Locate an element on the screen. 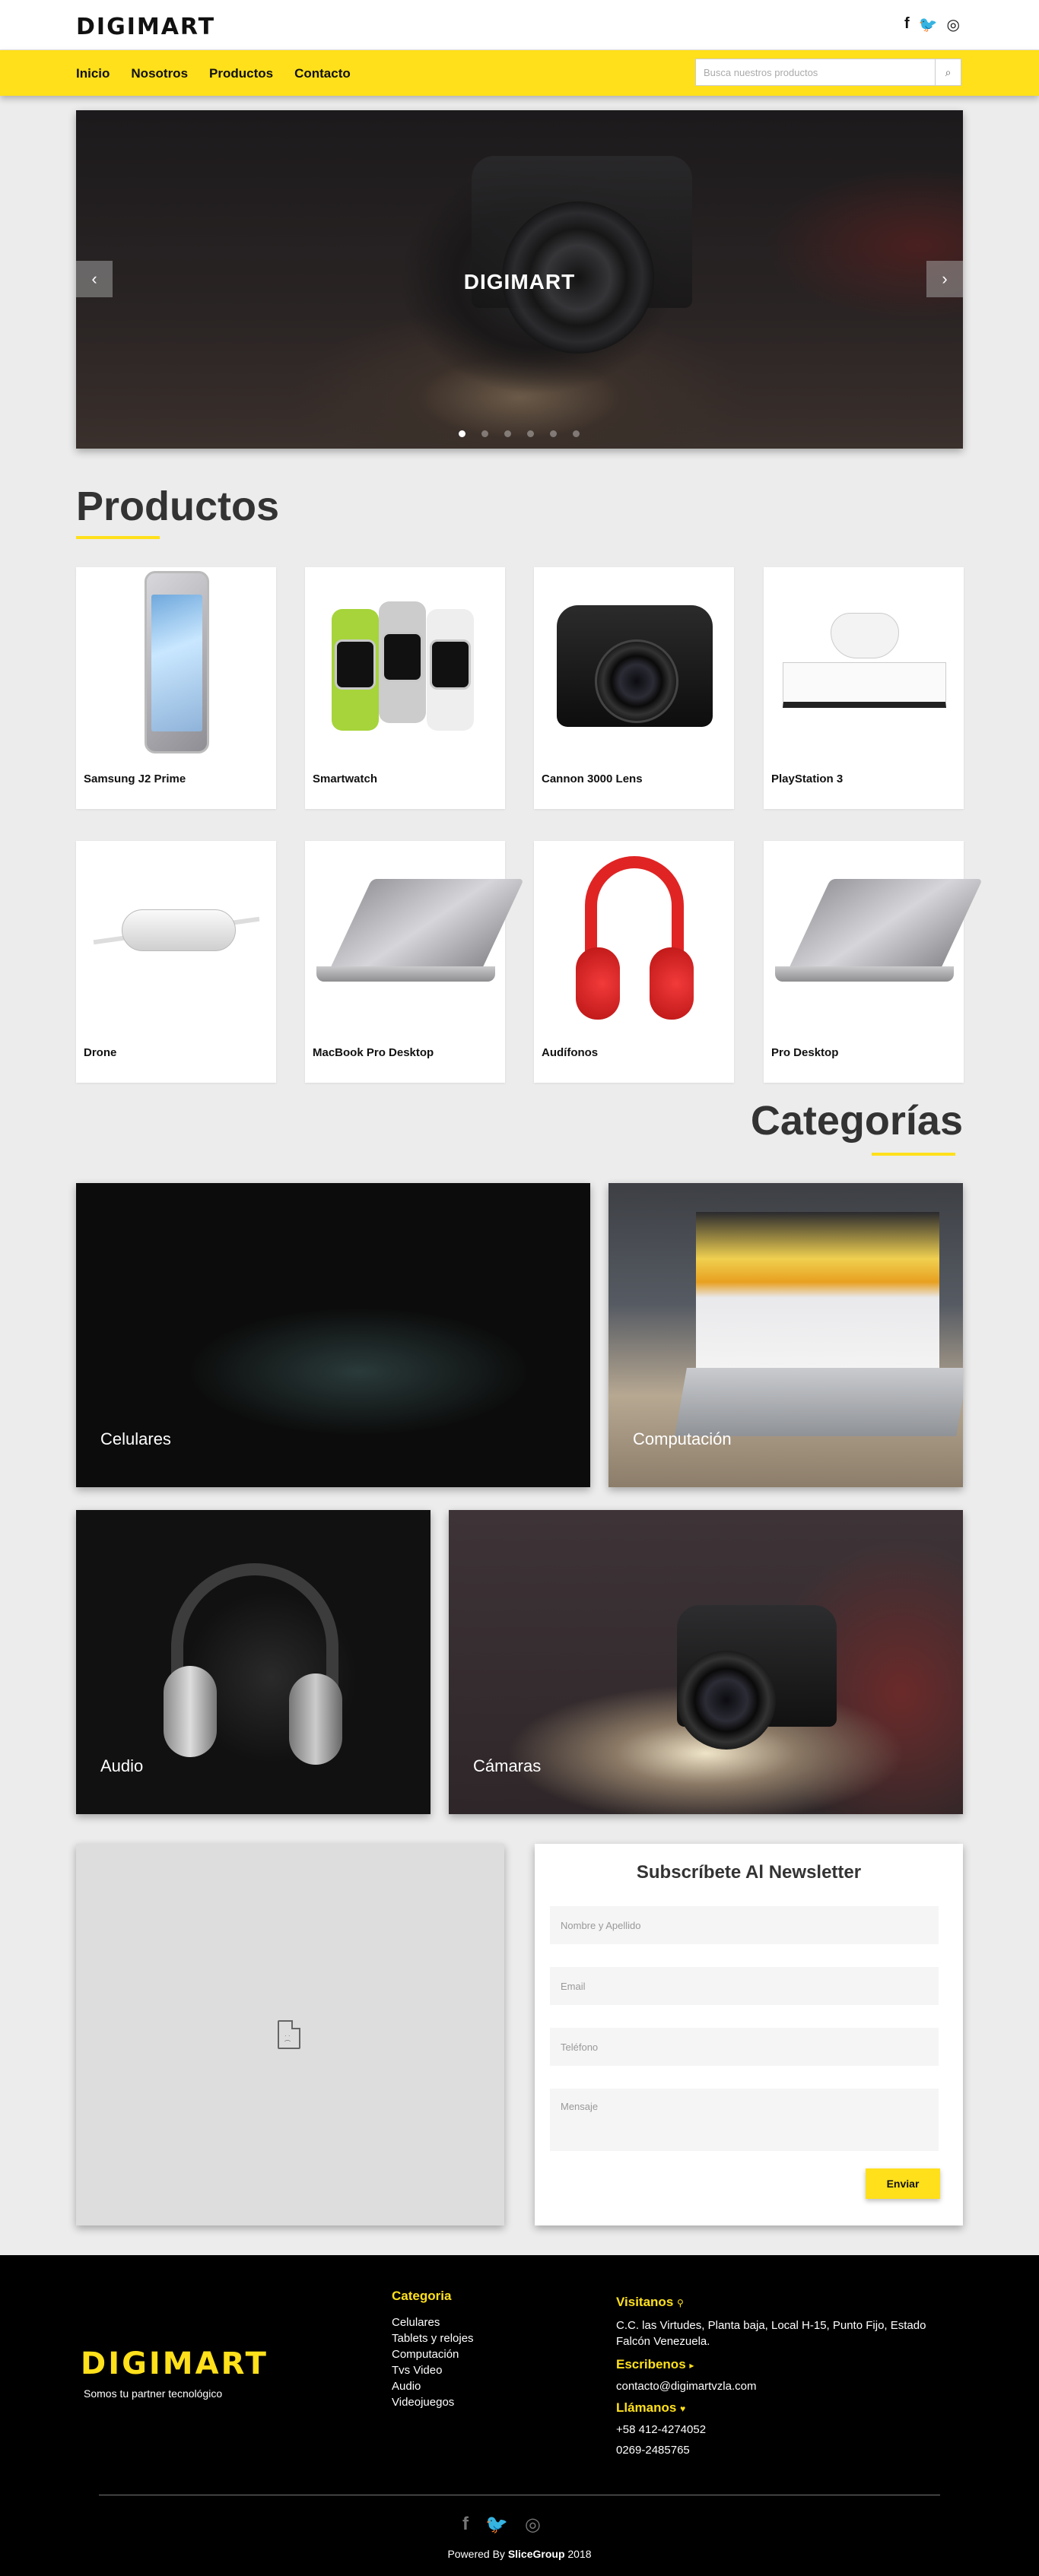 The image size is (1039, 2576). product-card: Samsung J2 Prime is located at coordinates (176, 688).